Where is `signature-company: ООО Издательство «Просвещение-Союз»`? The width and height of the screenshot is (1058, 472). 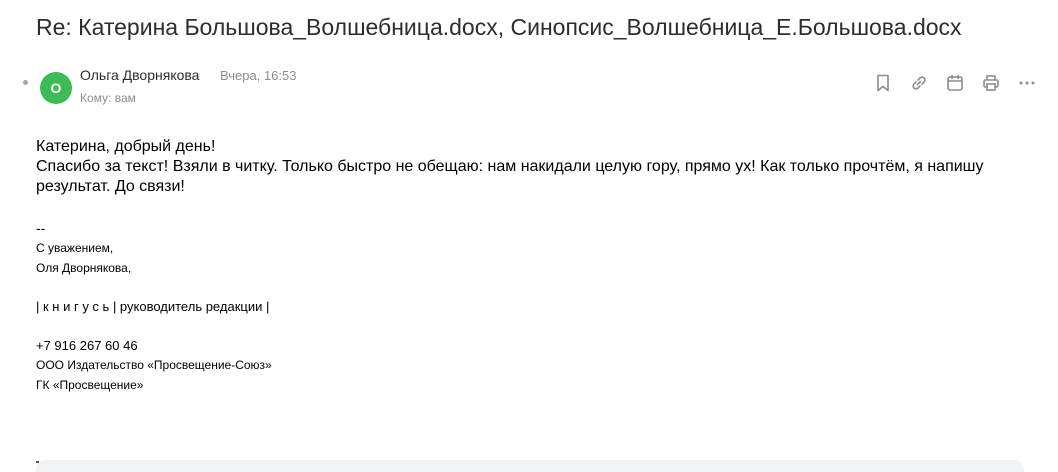 signature-company: ООО Издательство «Просвещение-Союз» is located at coordinates (154, 365).